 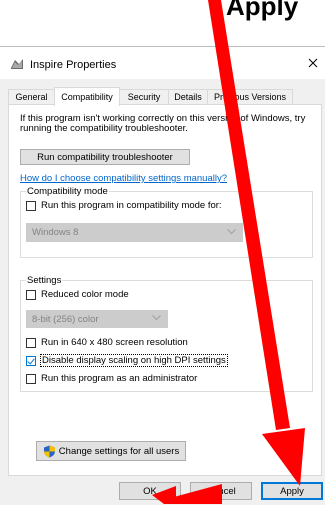 What do you see at coordinates (87, 96) in the screenshot?
I see `tab-compatibility: Compatibility` at bounding box center [87, 96].